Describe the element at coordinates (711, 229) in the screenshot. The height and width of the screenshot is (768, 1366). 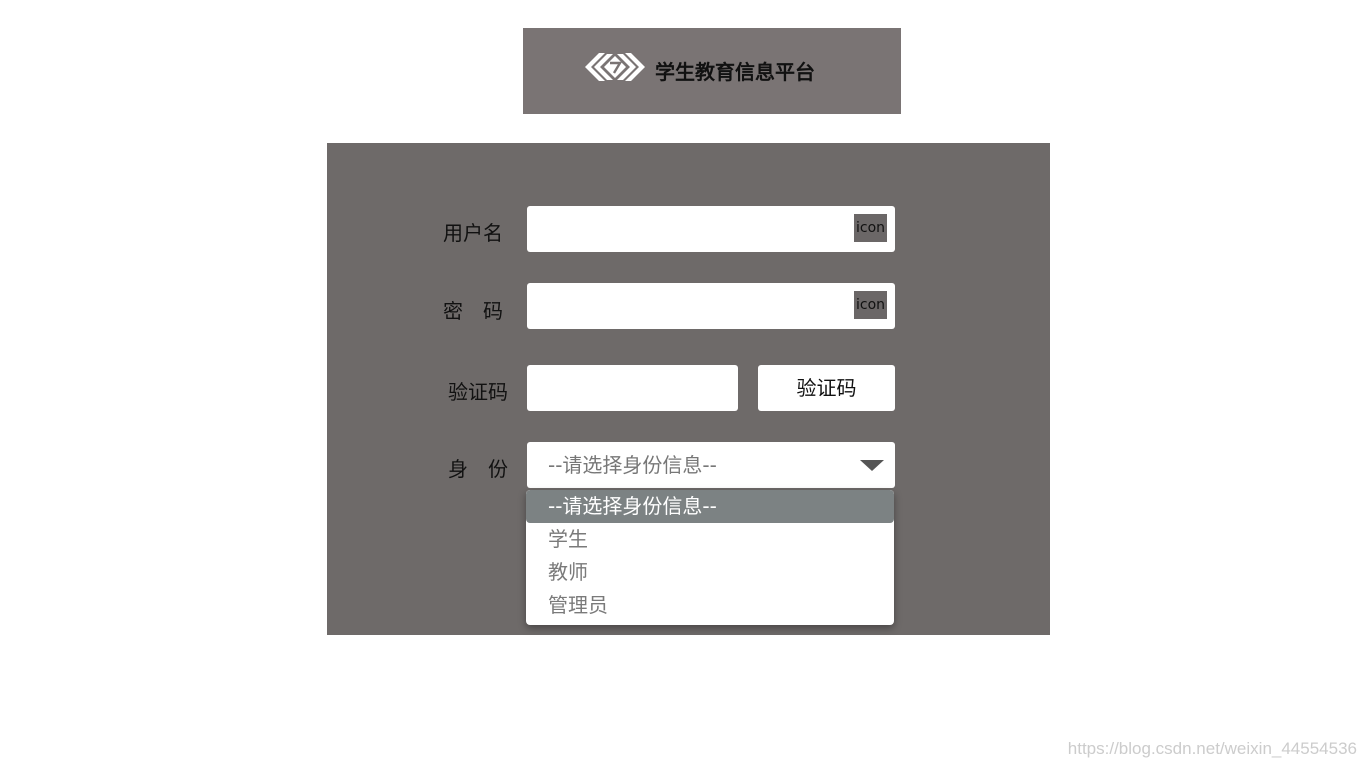
I see `username-input` at that location.